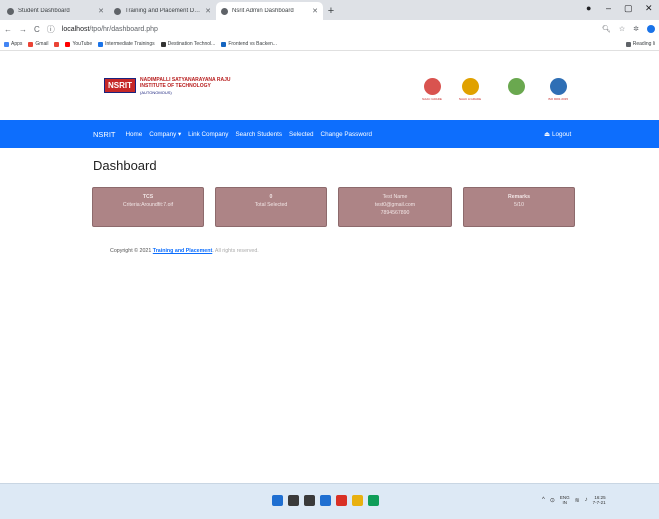 The width and height of the screenshot is (659, 519). I want to click on nav-item-company-dropdown: Company ▾, so click(165, 134).